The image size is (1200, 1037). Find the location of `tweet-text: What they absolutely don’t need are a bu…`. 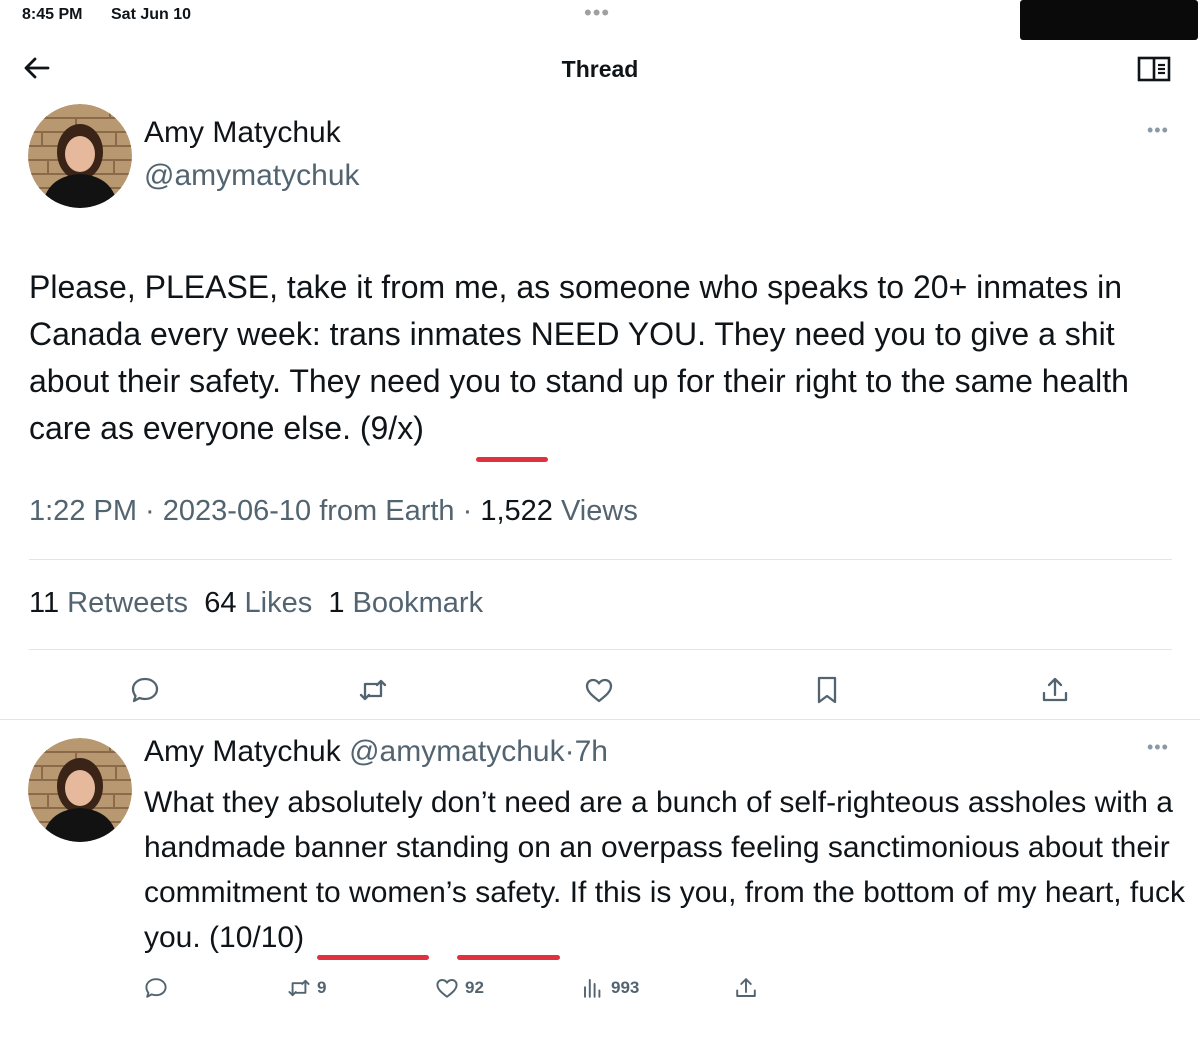

tweet-text: What they absolutely don’t need are a bu… is located at coordinates (664, 870).